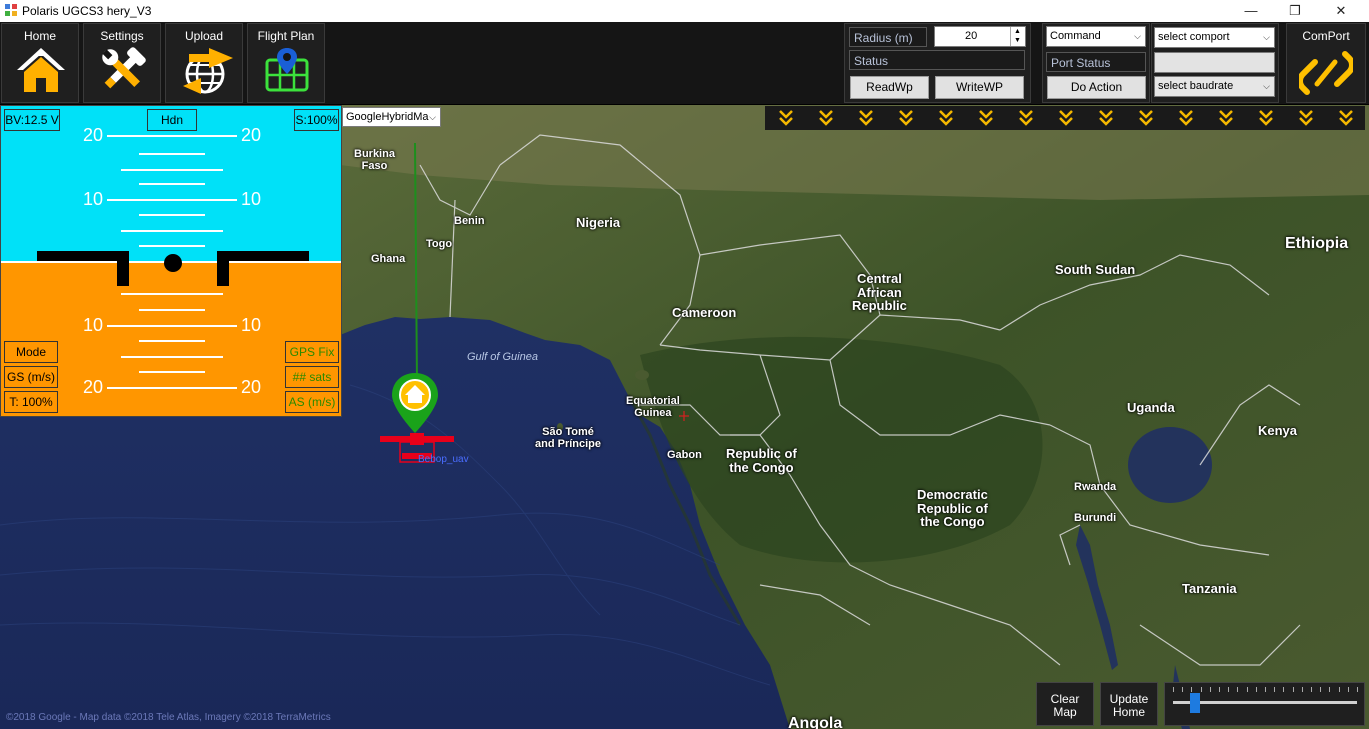  What do you see at coordinates (1265, 690) in the screenshot?
I see `slider-ticks` at bounding box center [1265, 690].